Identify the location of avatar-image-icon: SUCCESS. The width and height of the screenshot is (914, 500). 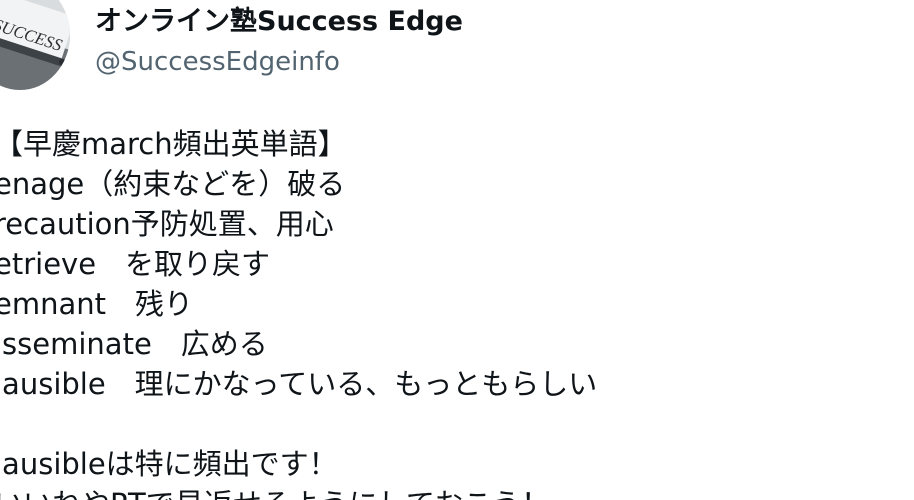
(35, 45).